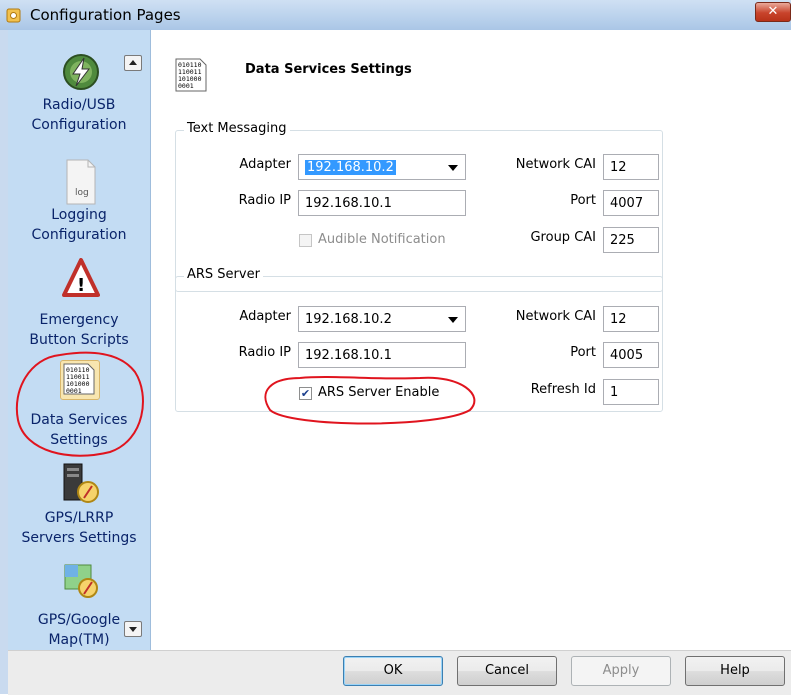 The width and height of the screenshot is (791, 695). I want to click on apply-button: Apply, so click(621, 671).